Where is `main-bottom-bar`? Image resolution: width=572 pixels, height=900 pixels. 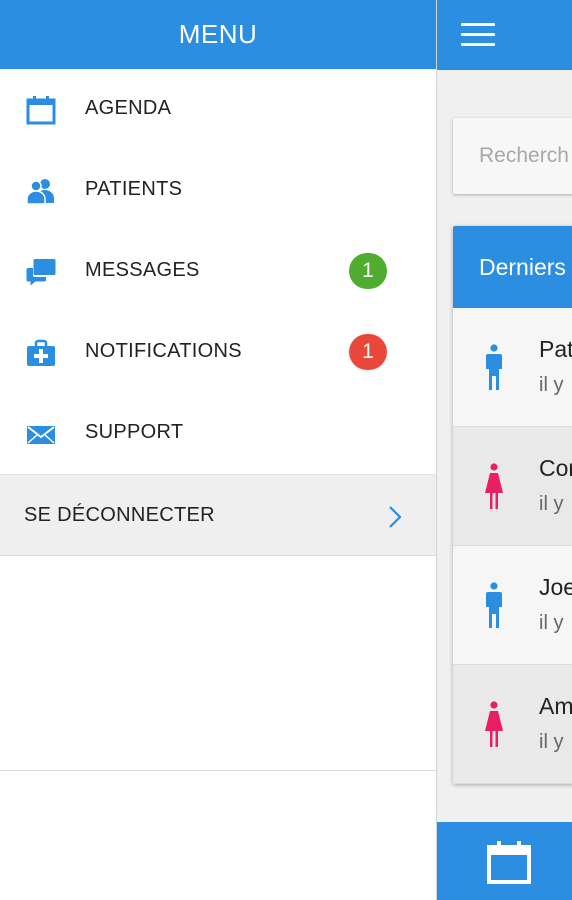 main-bottom-bar is located at coordinates (504, 861).